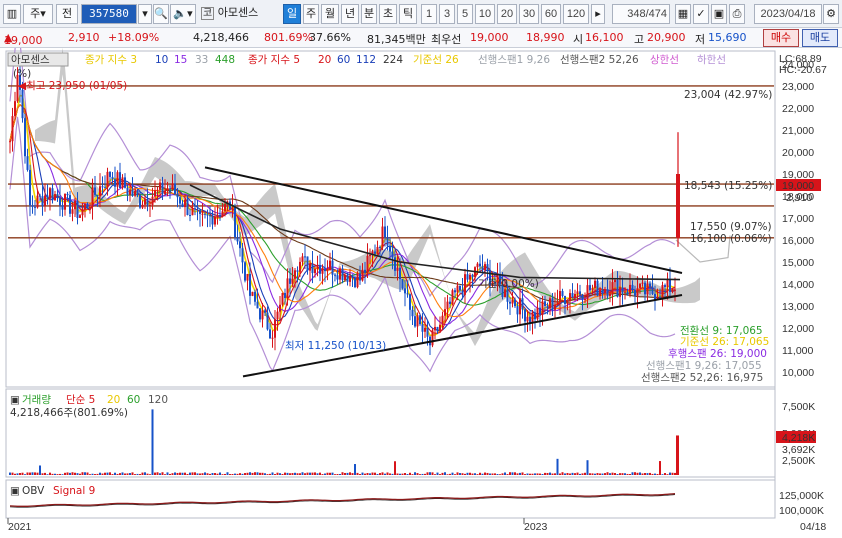 Image resolution: width=842 pixels, height=538 pixels. I want to click on interval-60-button: 60, so click(551, 14).